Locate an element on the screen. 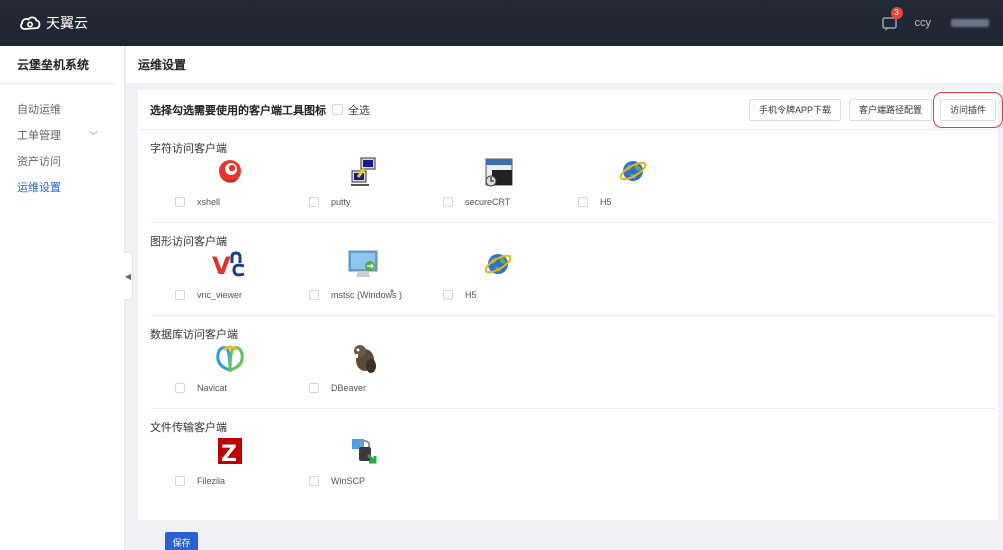 Image resolution: width=1003 pixels, height=550 pixels. cloud-logo-icon is located at coordinates (30, 23).